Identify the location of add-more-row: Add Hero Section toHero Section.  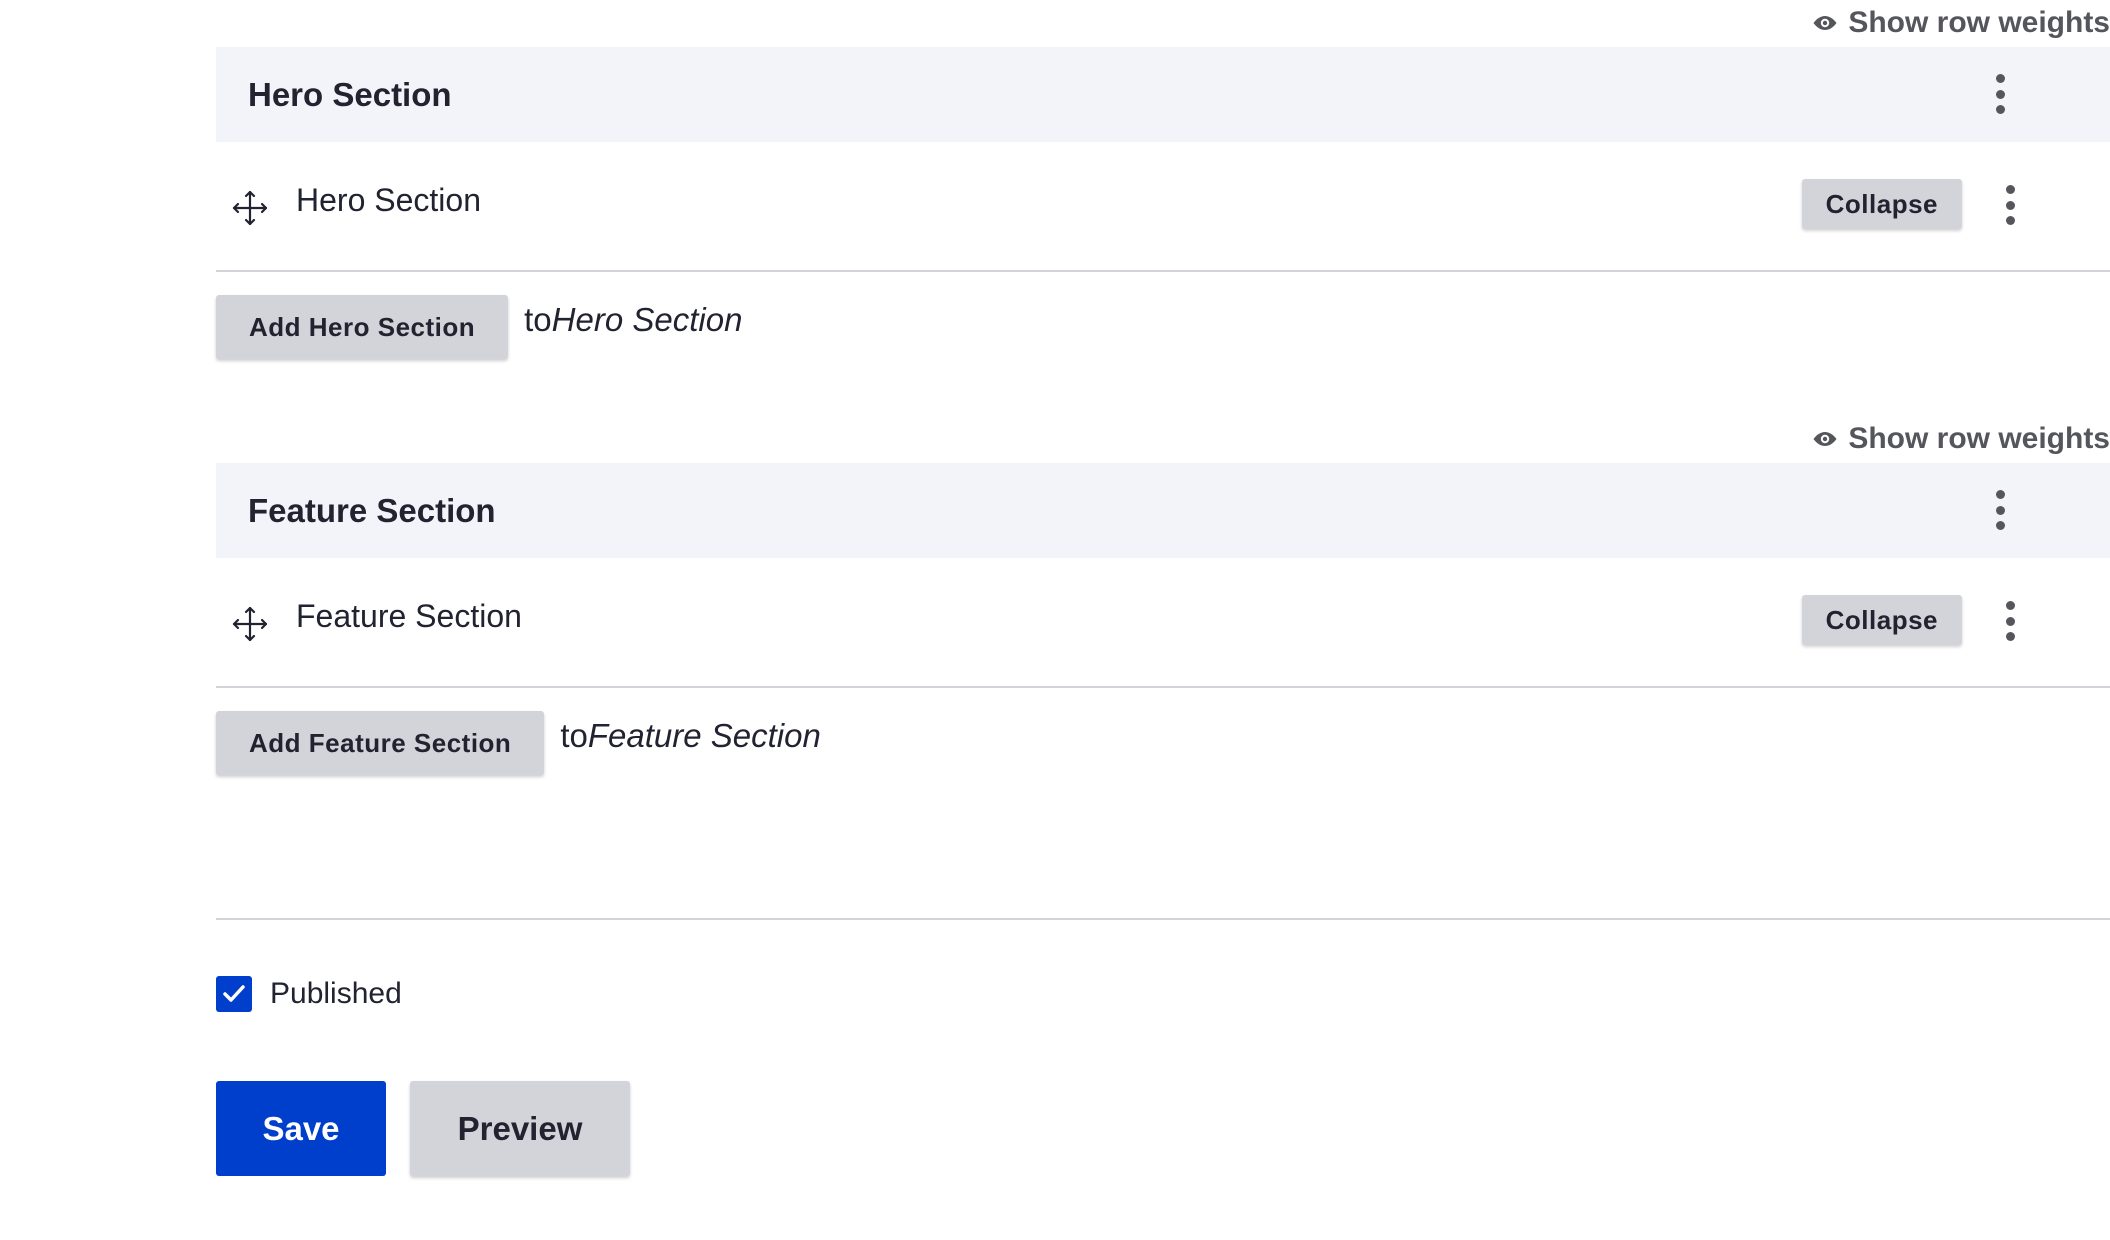
(479, 328).